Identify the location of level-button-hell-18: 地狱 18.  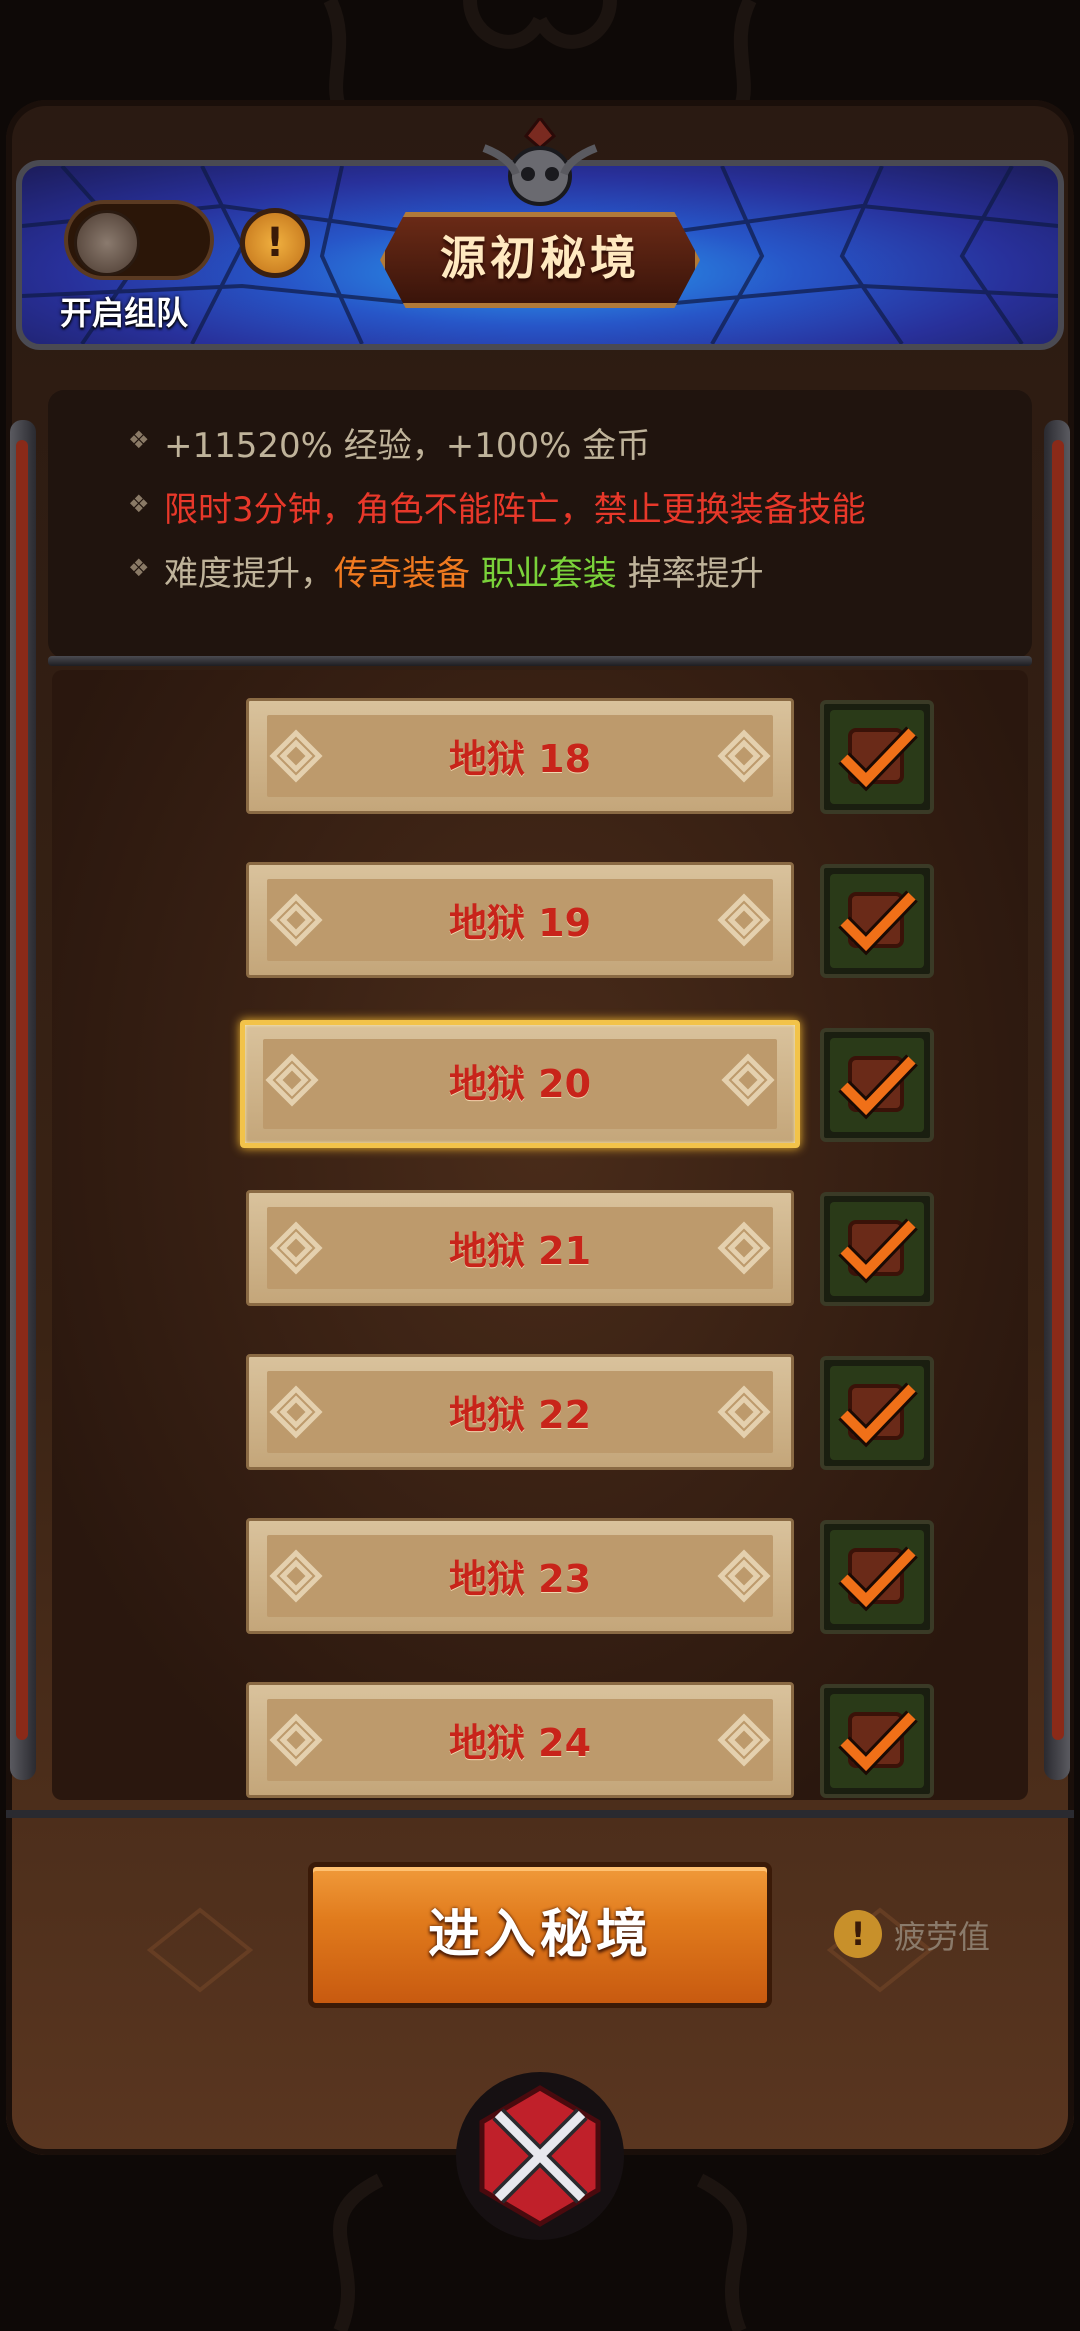
(520, 756).